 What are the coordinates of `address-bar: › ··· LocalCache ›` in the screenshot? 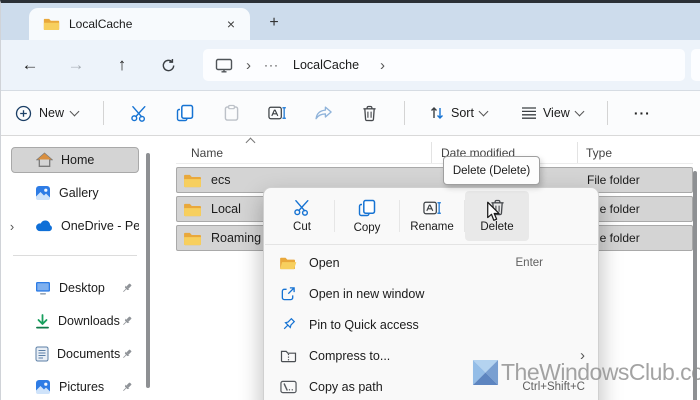 It's located at (444, 65).